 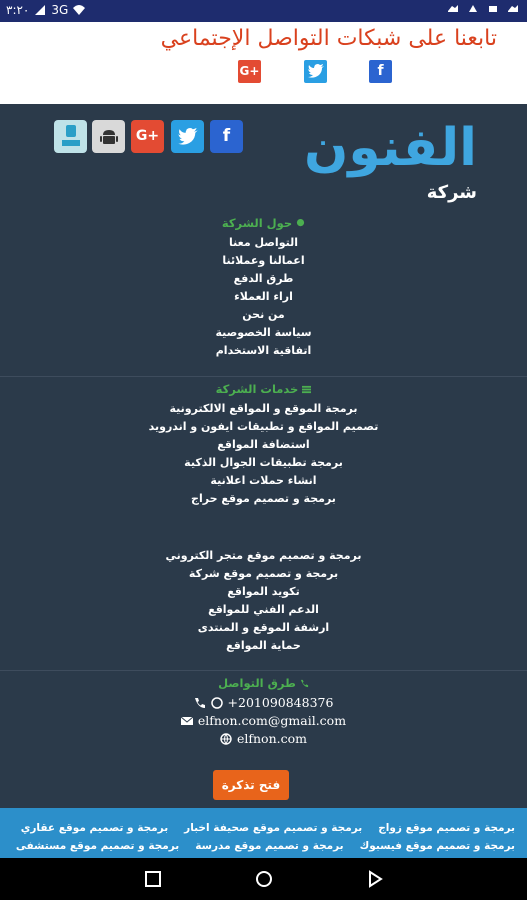 What do you see at coordinates (437, 846) in the screenshot?
I see `strip-link: برمجة و تصميم موقع فيسبوك` at bounding box center [437, 846].